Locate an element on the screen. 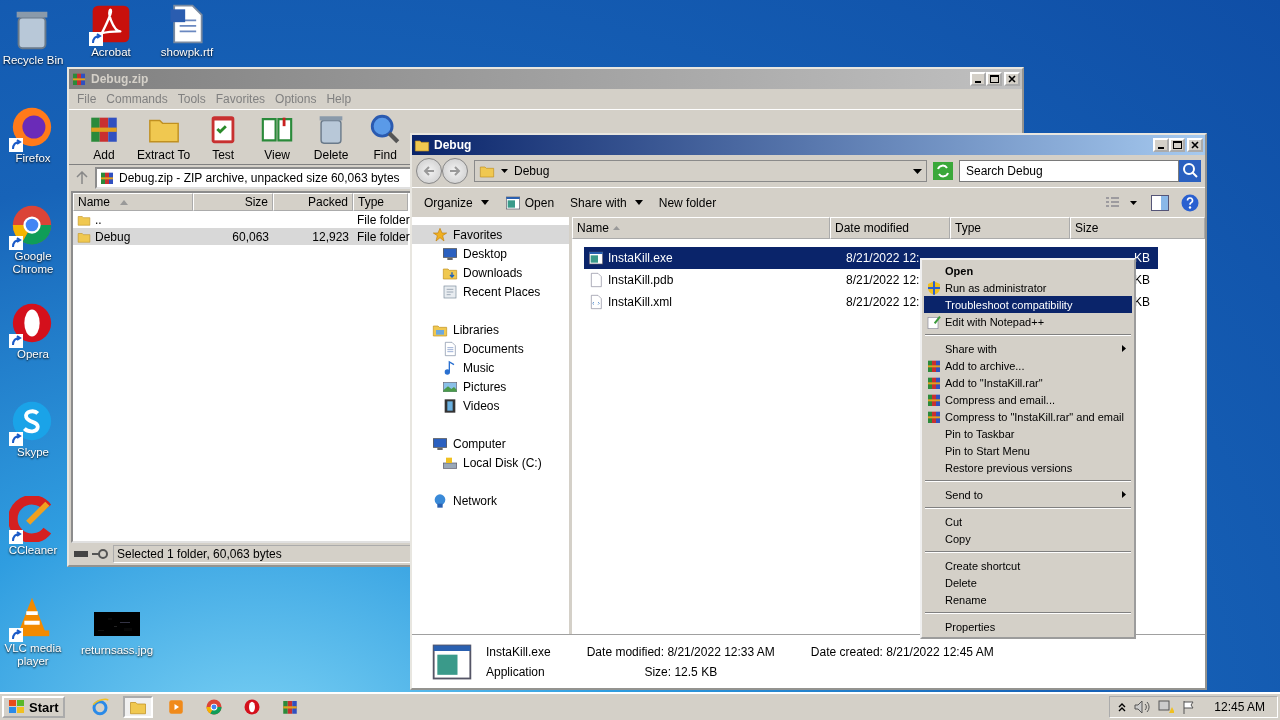  column-header: Packed is located at coordinates (313, 202).